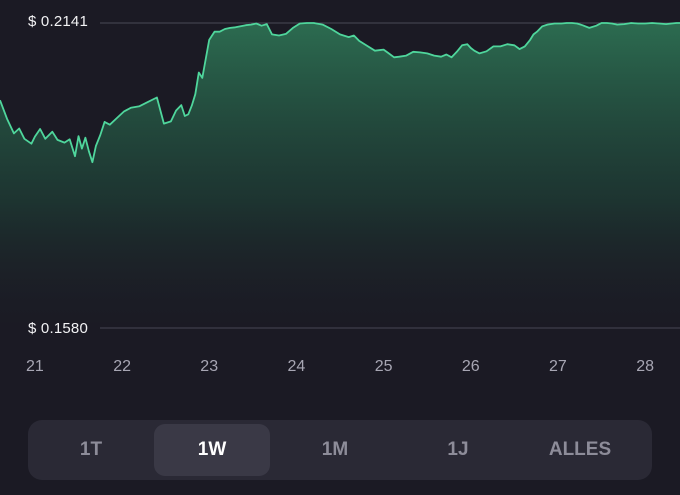 This screenshot has height=495, width=680. Describe the element at coordinates (580, 450) in the screenshot. I see `range-button-alles: ALLES` at that location.